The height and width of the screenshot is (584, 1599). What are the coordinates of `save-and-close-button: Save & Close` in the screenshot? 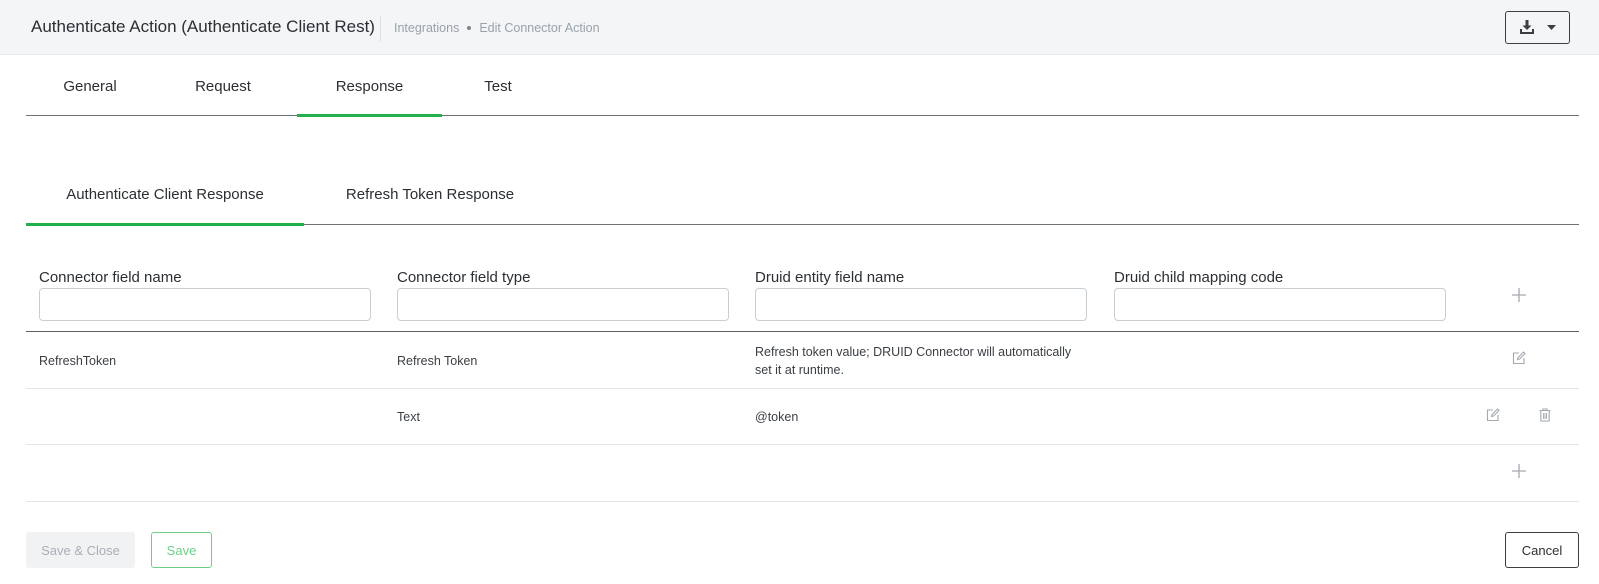 It's located at (80, 550).